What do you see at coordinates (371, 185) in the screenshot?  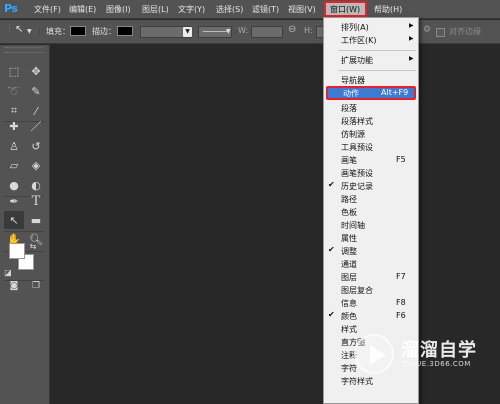 I see `menu-item-history: ✔ 历史记录` at bounding box center [371, 185].